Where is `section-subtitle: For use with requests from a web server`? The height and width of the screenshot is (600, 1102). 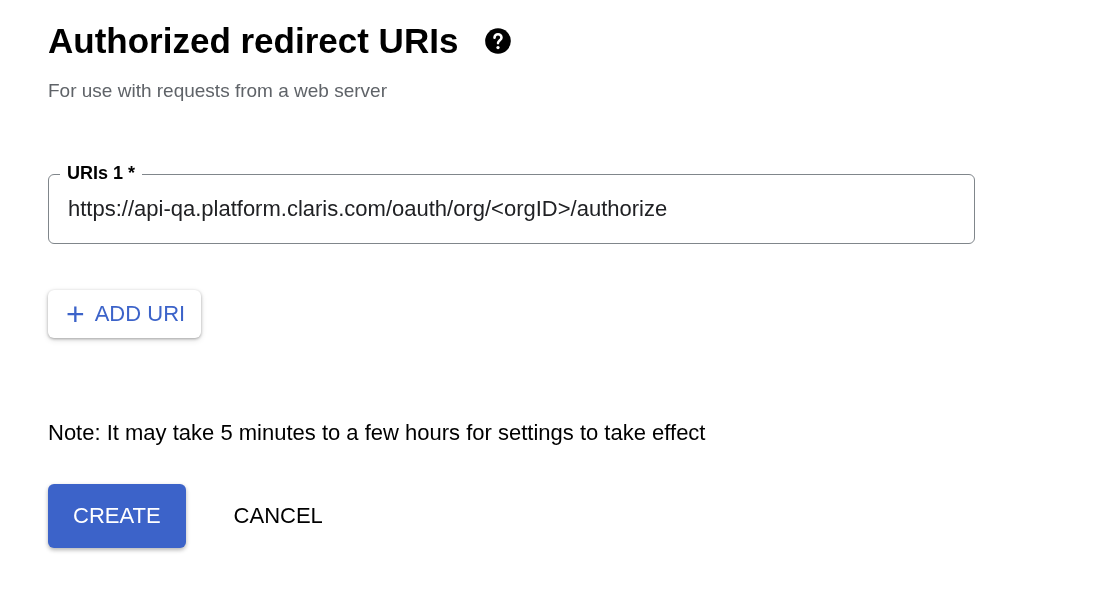
section-subtitle: For use with requests from a web server is located at coordinates (218, 91).